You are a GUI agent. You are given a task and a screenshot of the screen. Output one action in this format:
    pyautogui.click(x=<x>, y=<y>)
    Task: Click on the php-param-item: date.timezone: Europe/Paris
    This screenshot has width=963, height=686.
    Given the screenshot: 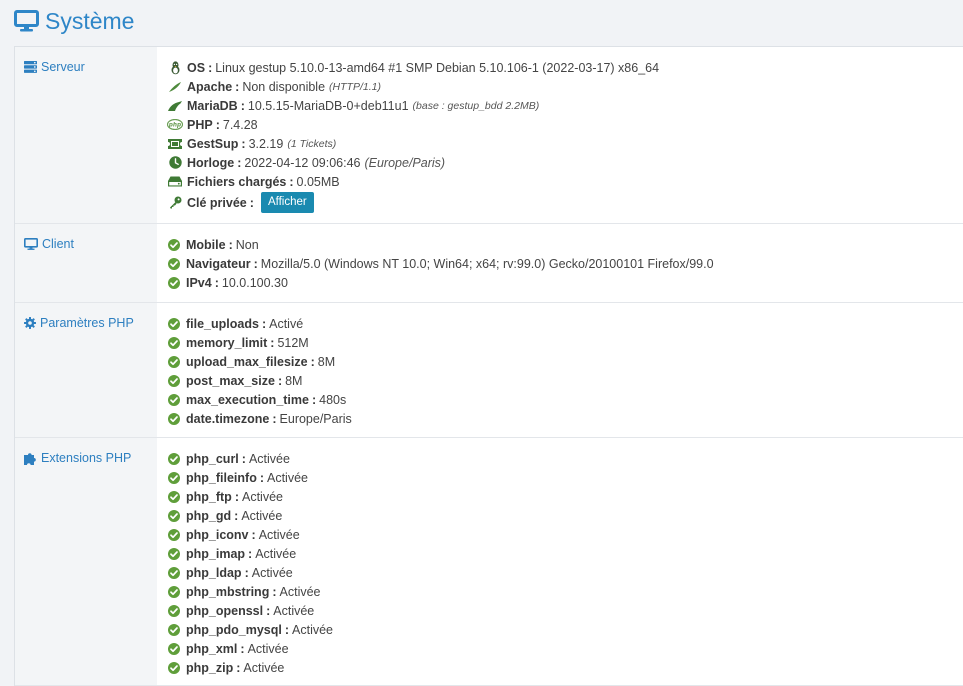 What is the action you would take?
    pyautogui.click(x=565, y=418)
    